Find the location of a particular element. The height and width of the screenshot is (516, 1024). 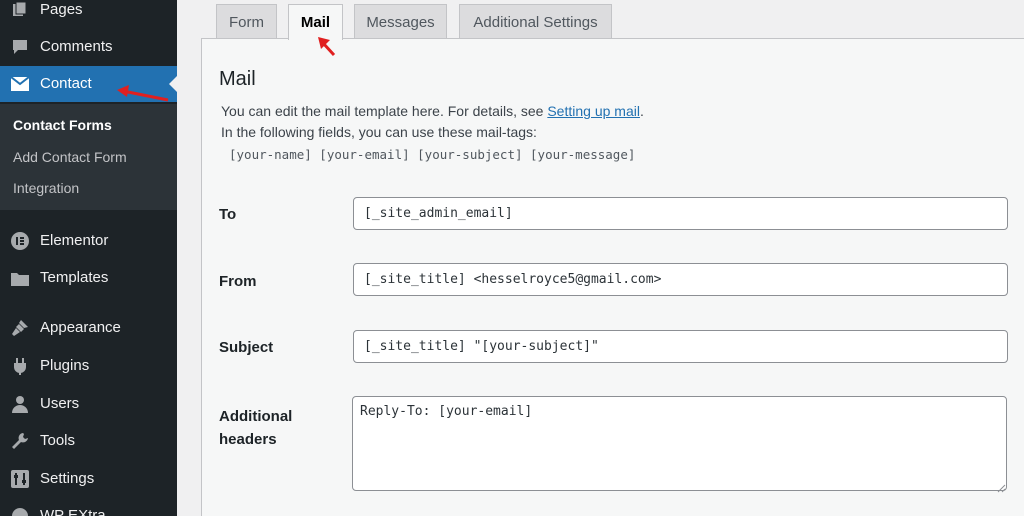

menu-item-settings: Settings is located at coordinates (88, 479).